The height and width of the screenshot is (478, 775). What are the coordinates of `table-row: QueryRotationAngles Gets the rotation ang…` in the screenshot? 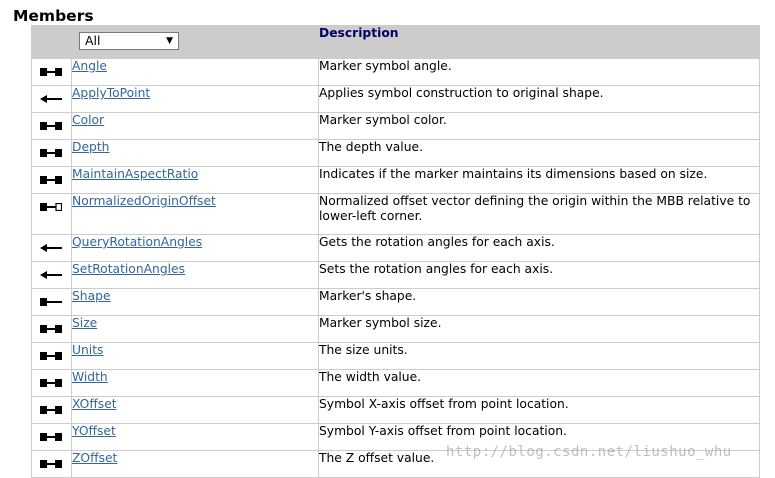 It's located at (395, 248).